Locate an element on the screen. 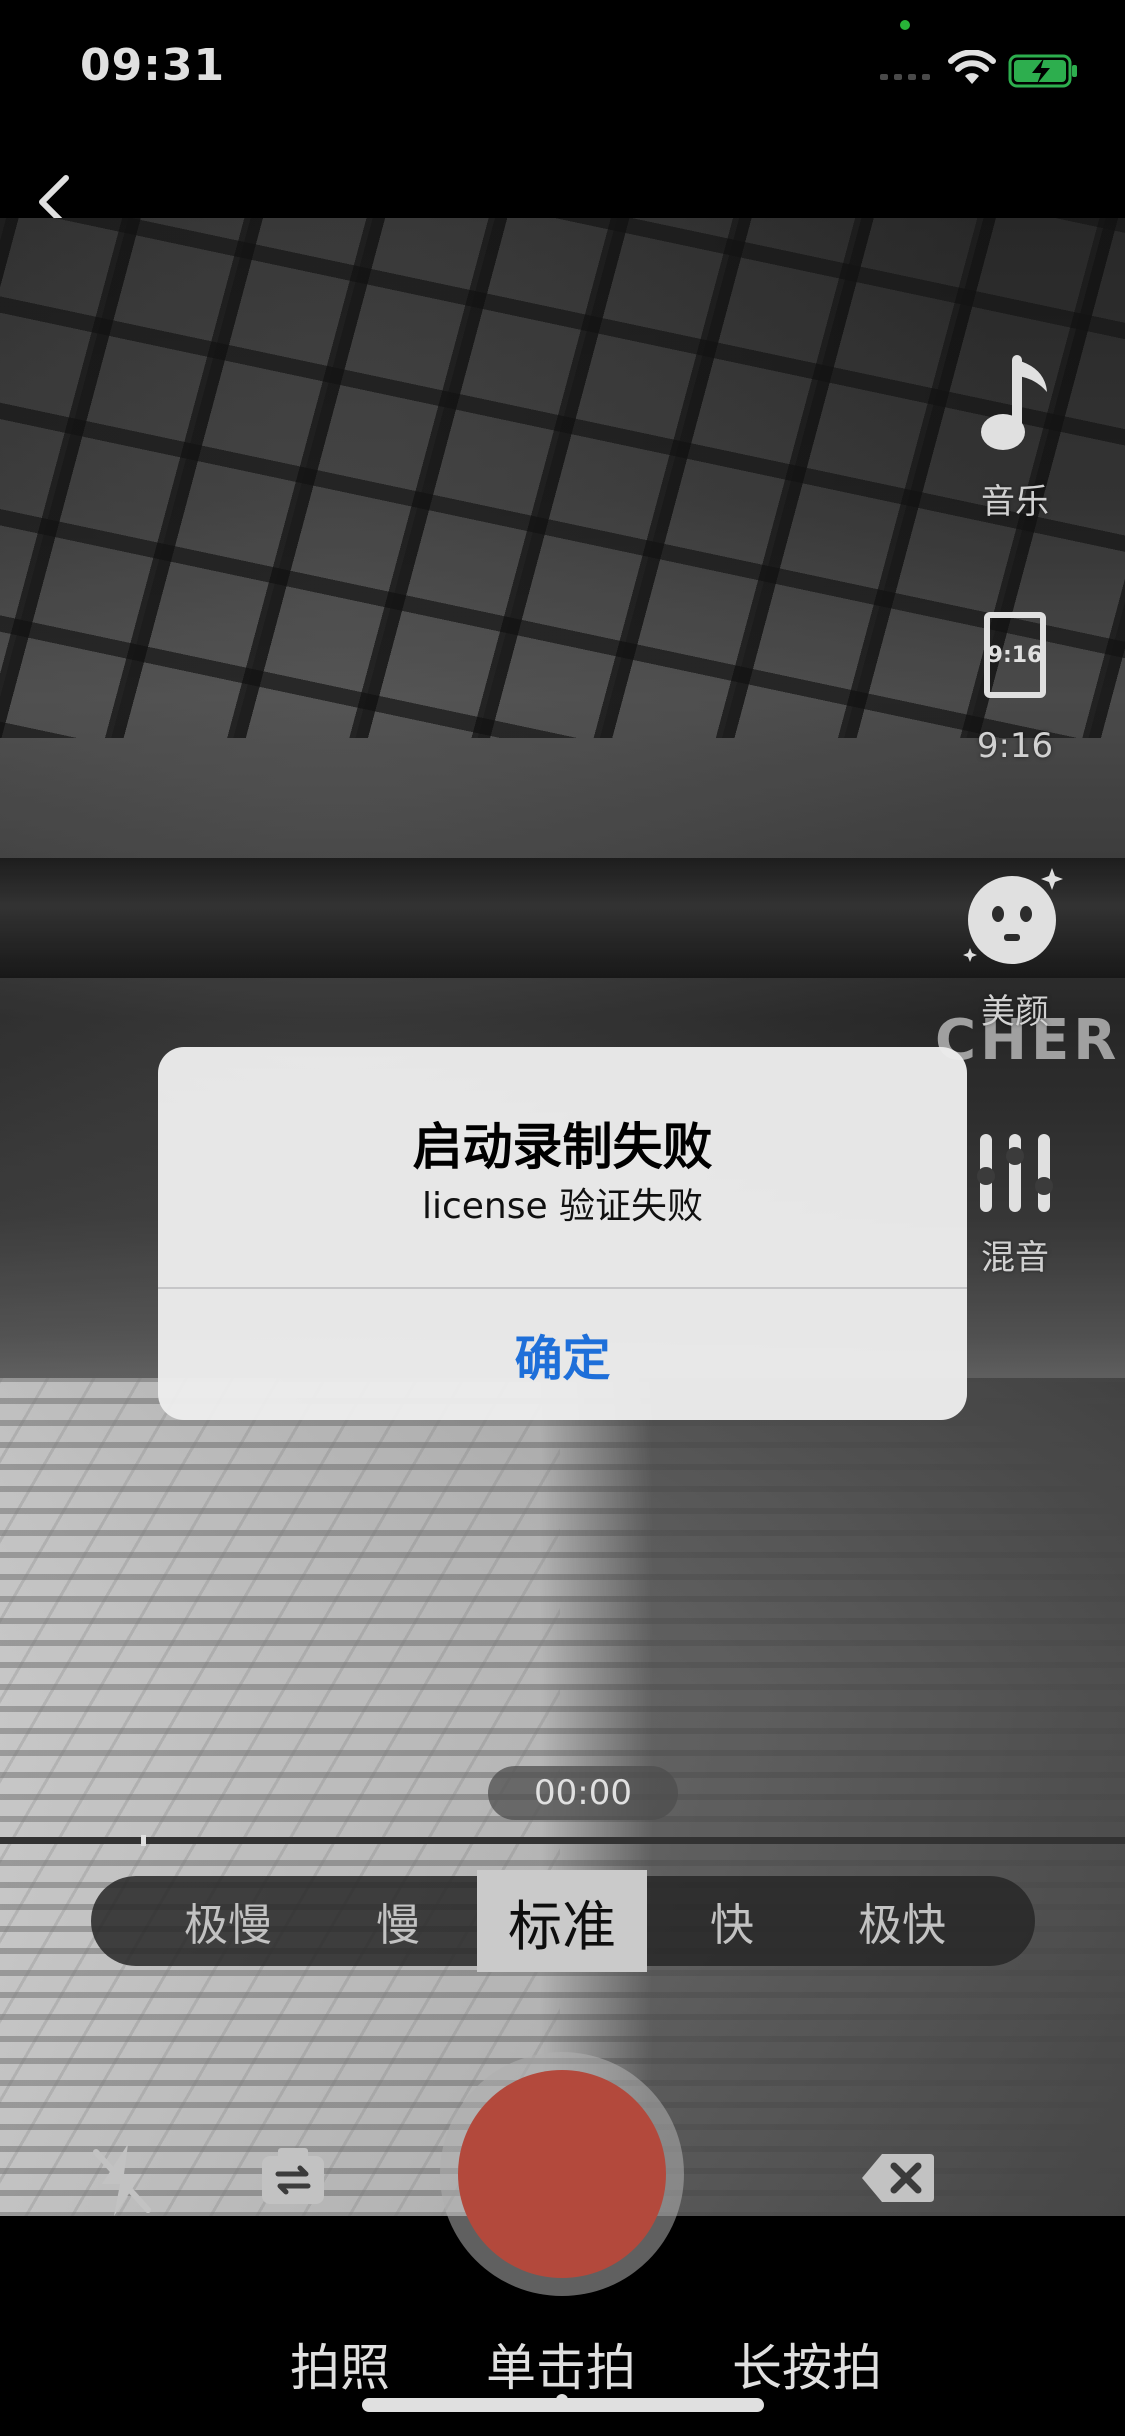 This screenshot has height=2436, width=1125. alert-ok-button: 确定 is located at coordinates (562, 1354).